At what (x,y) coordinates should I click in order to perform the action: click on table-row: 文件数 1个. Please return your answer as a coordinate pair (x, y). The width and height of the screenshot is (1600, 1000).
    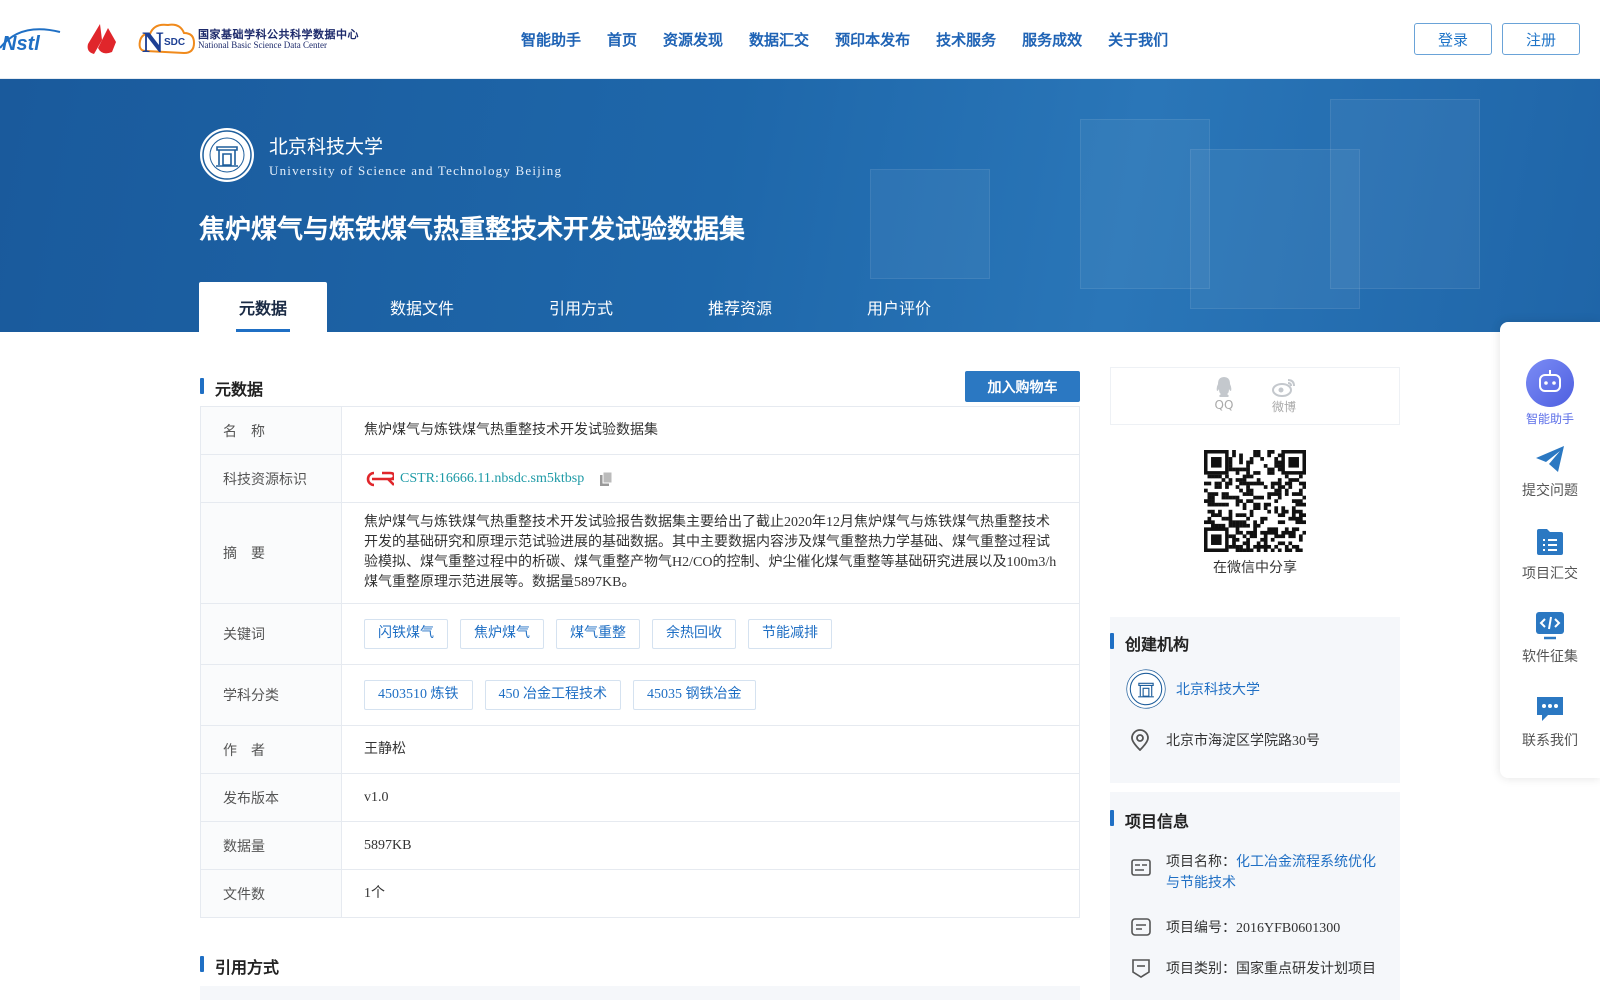
    Looking at the image, I should click on (640, 893).